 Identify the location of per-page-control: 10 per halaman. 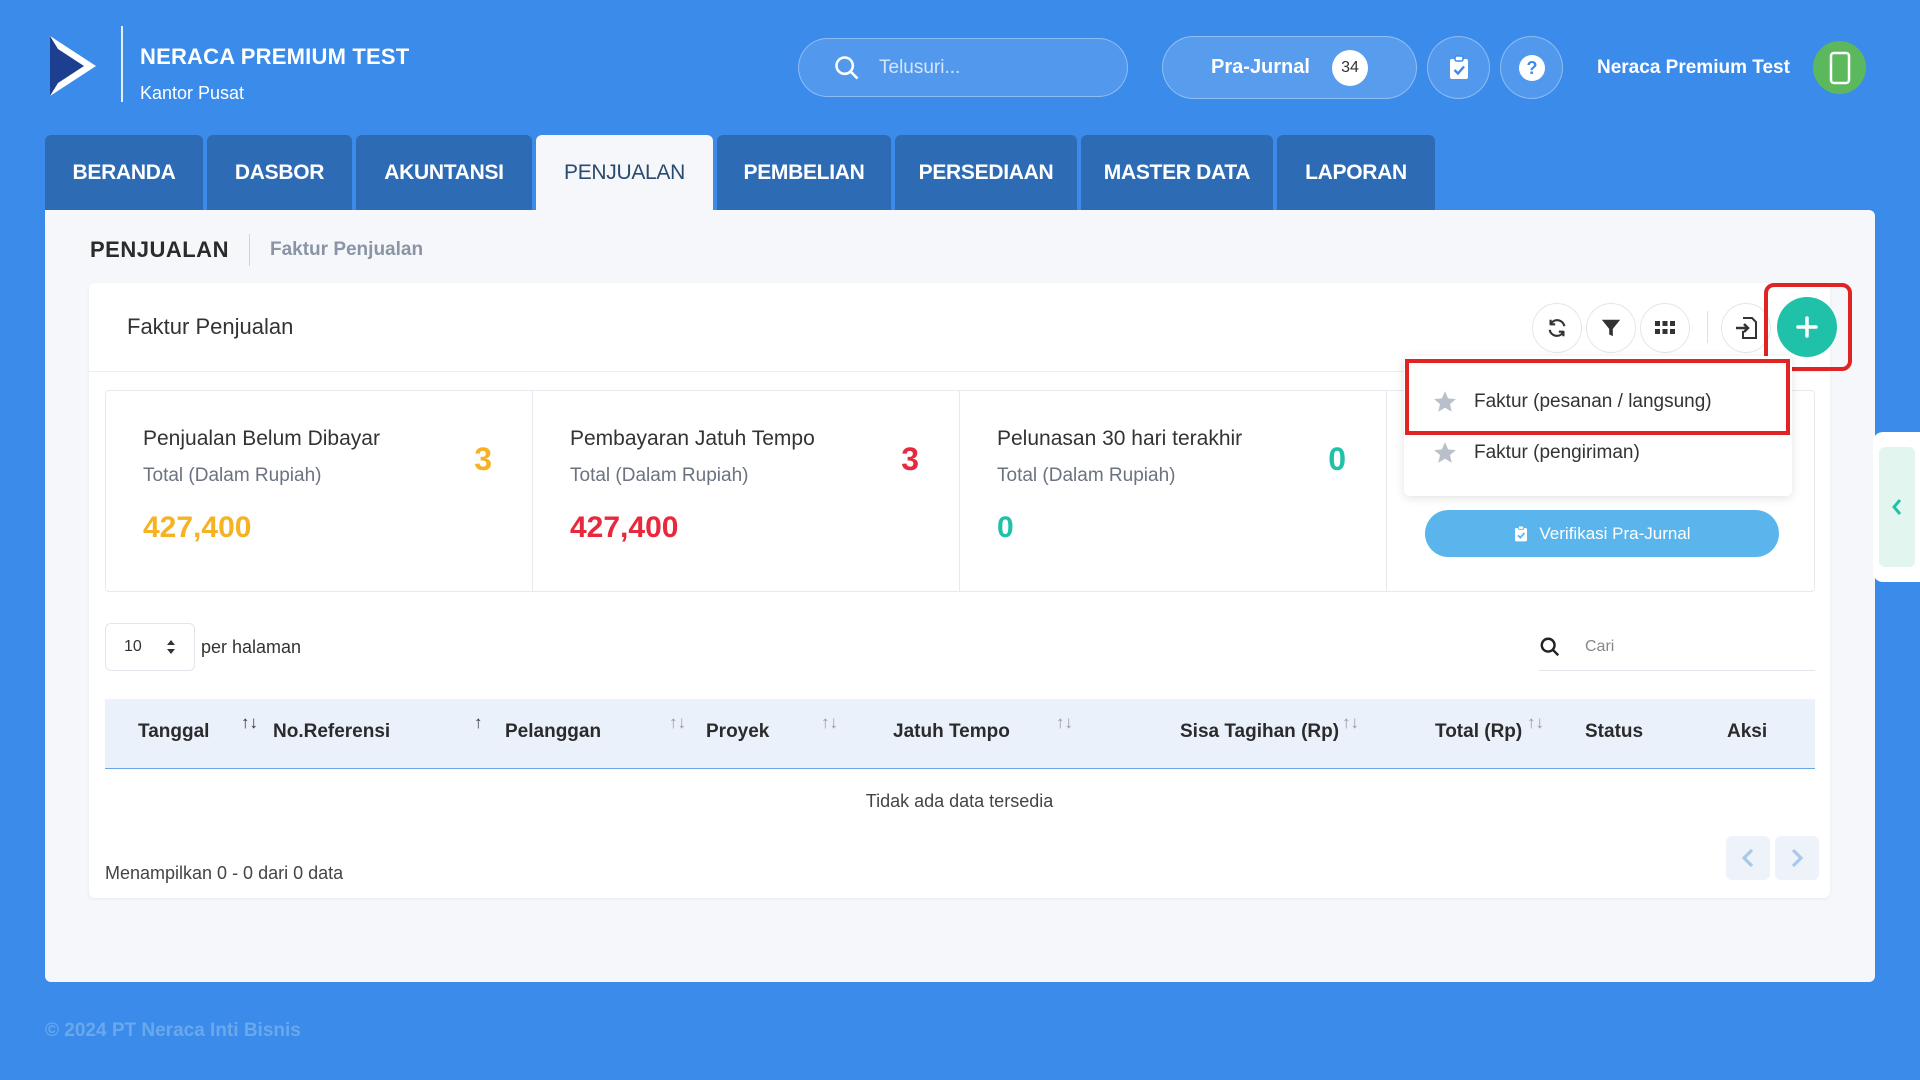
(203, 647).